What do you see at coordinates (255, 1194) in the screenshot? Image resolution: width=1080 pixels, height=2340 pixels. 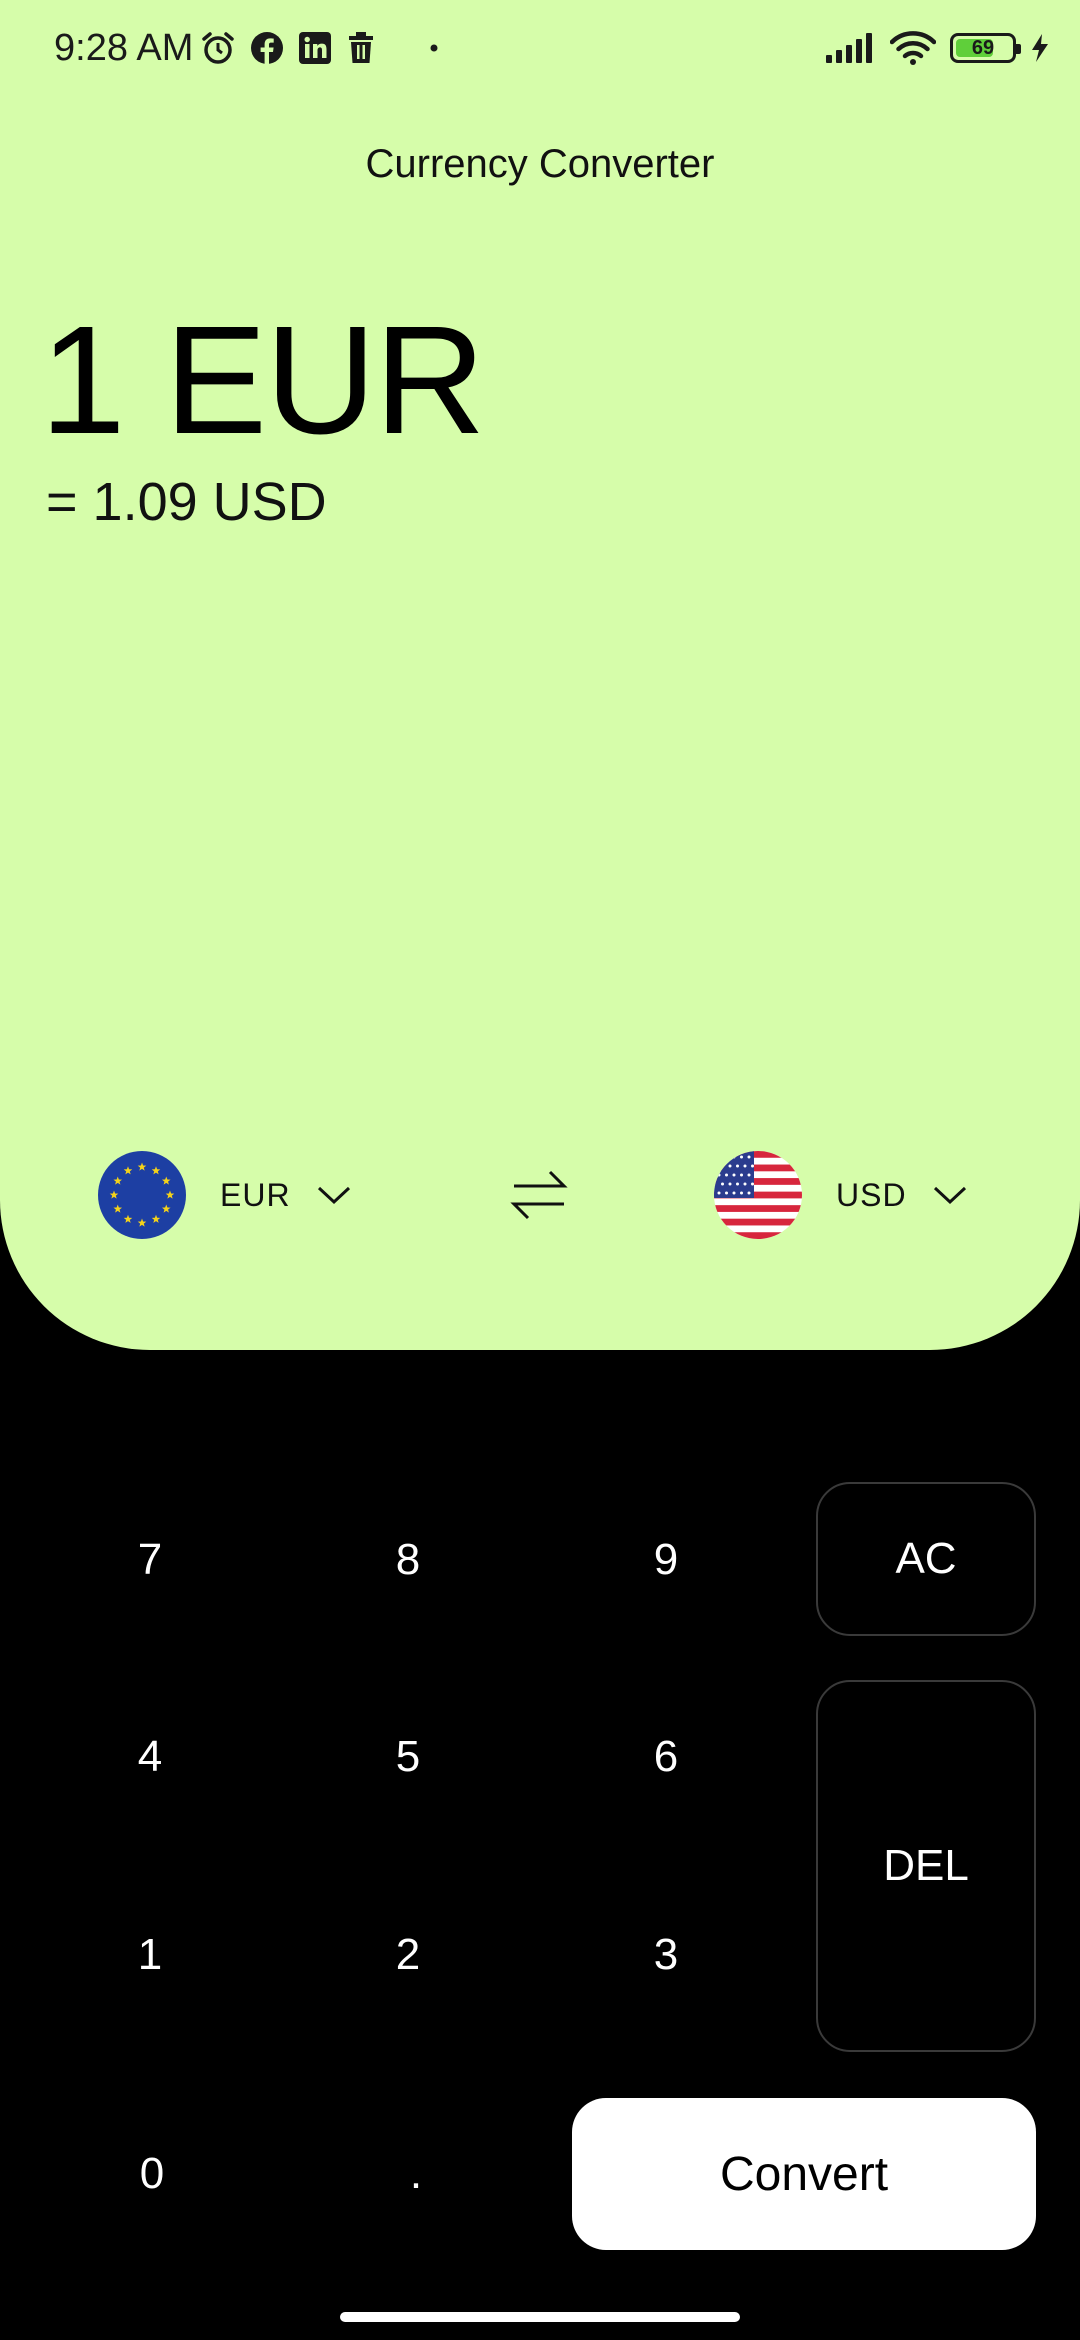 I see `from-currency-code: EUR` at bounding box center [255, 1194].